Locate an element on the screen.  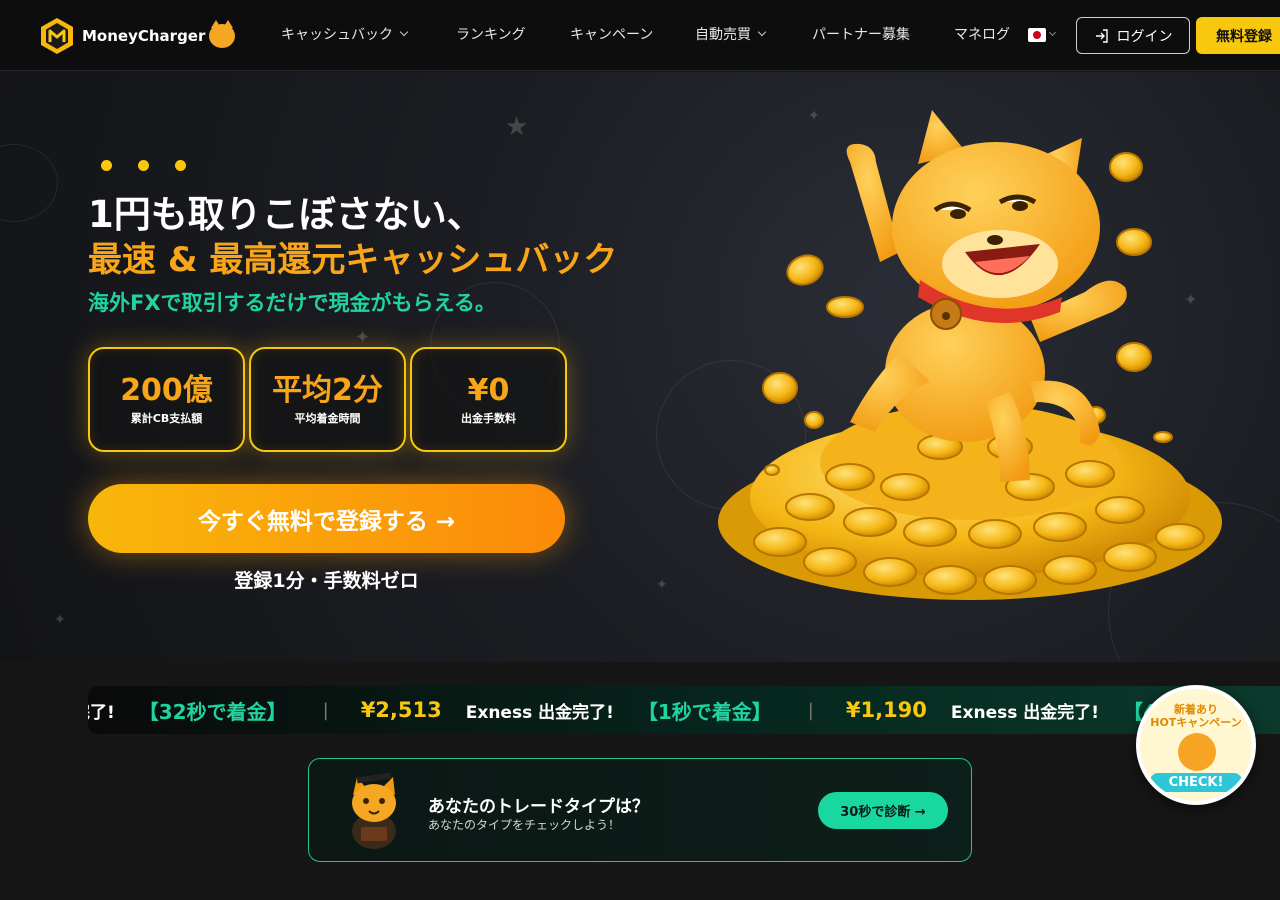
ticker-amount: ¥1,190 is located at coordinates (886, 710).